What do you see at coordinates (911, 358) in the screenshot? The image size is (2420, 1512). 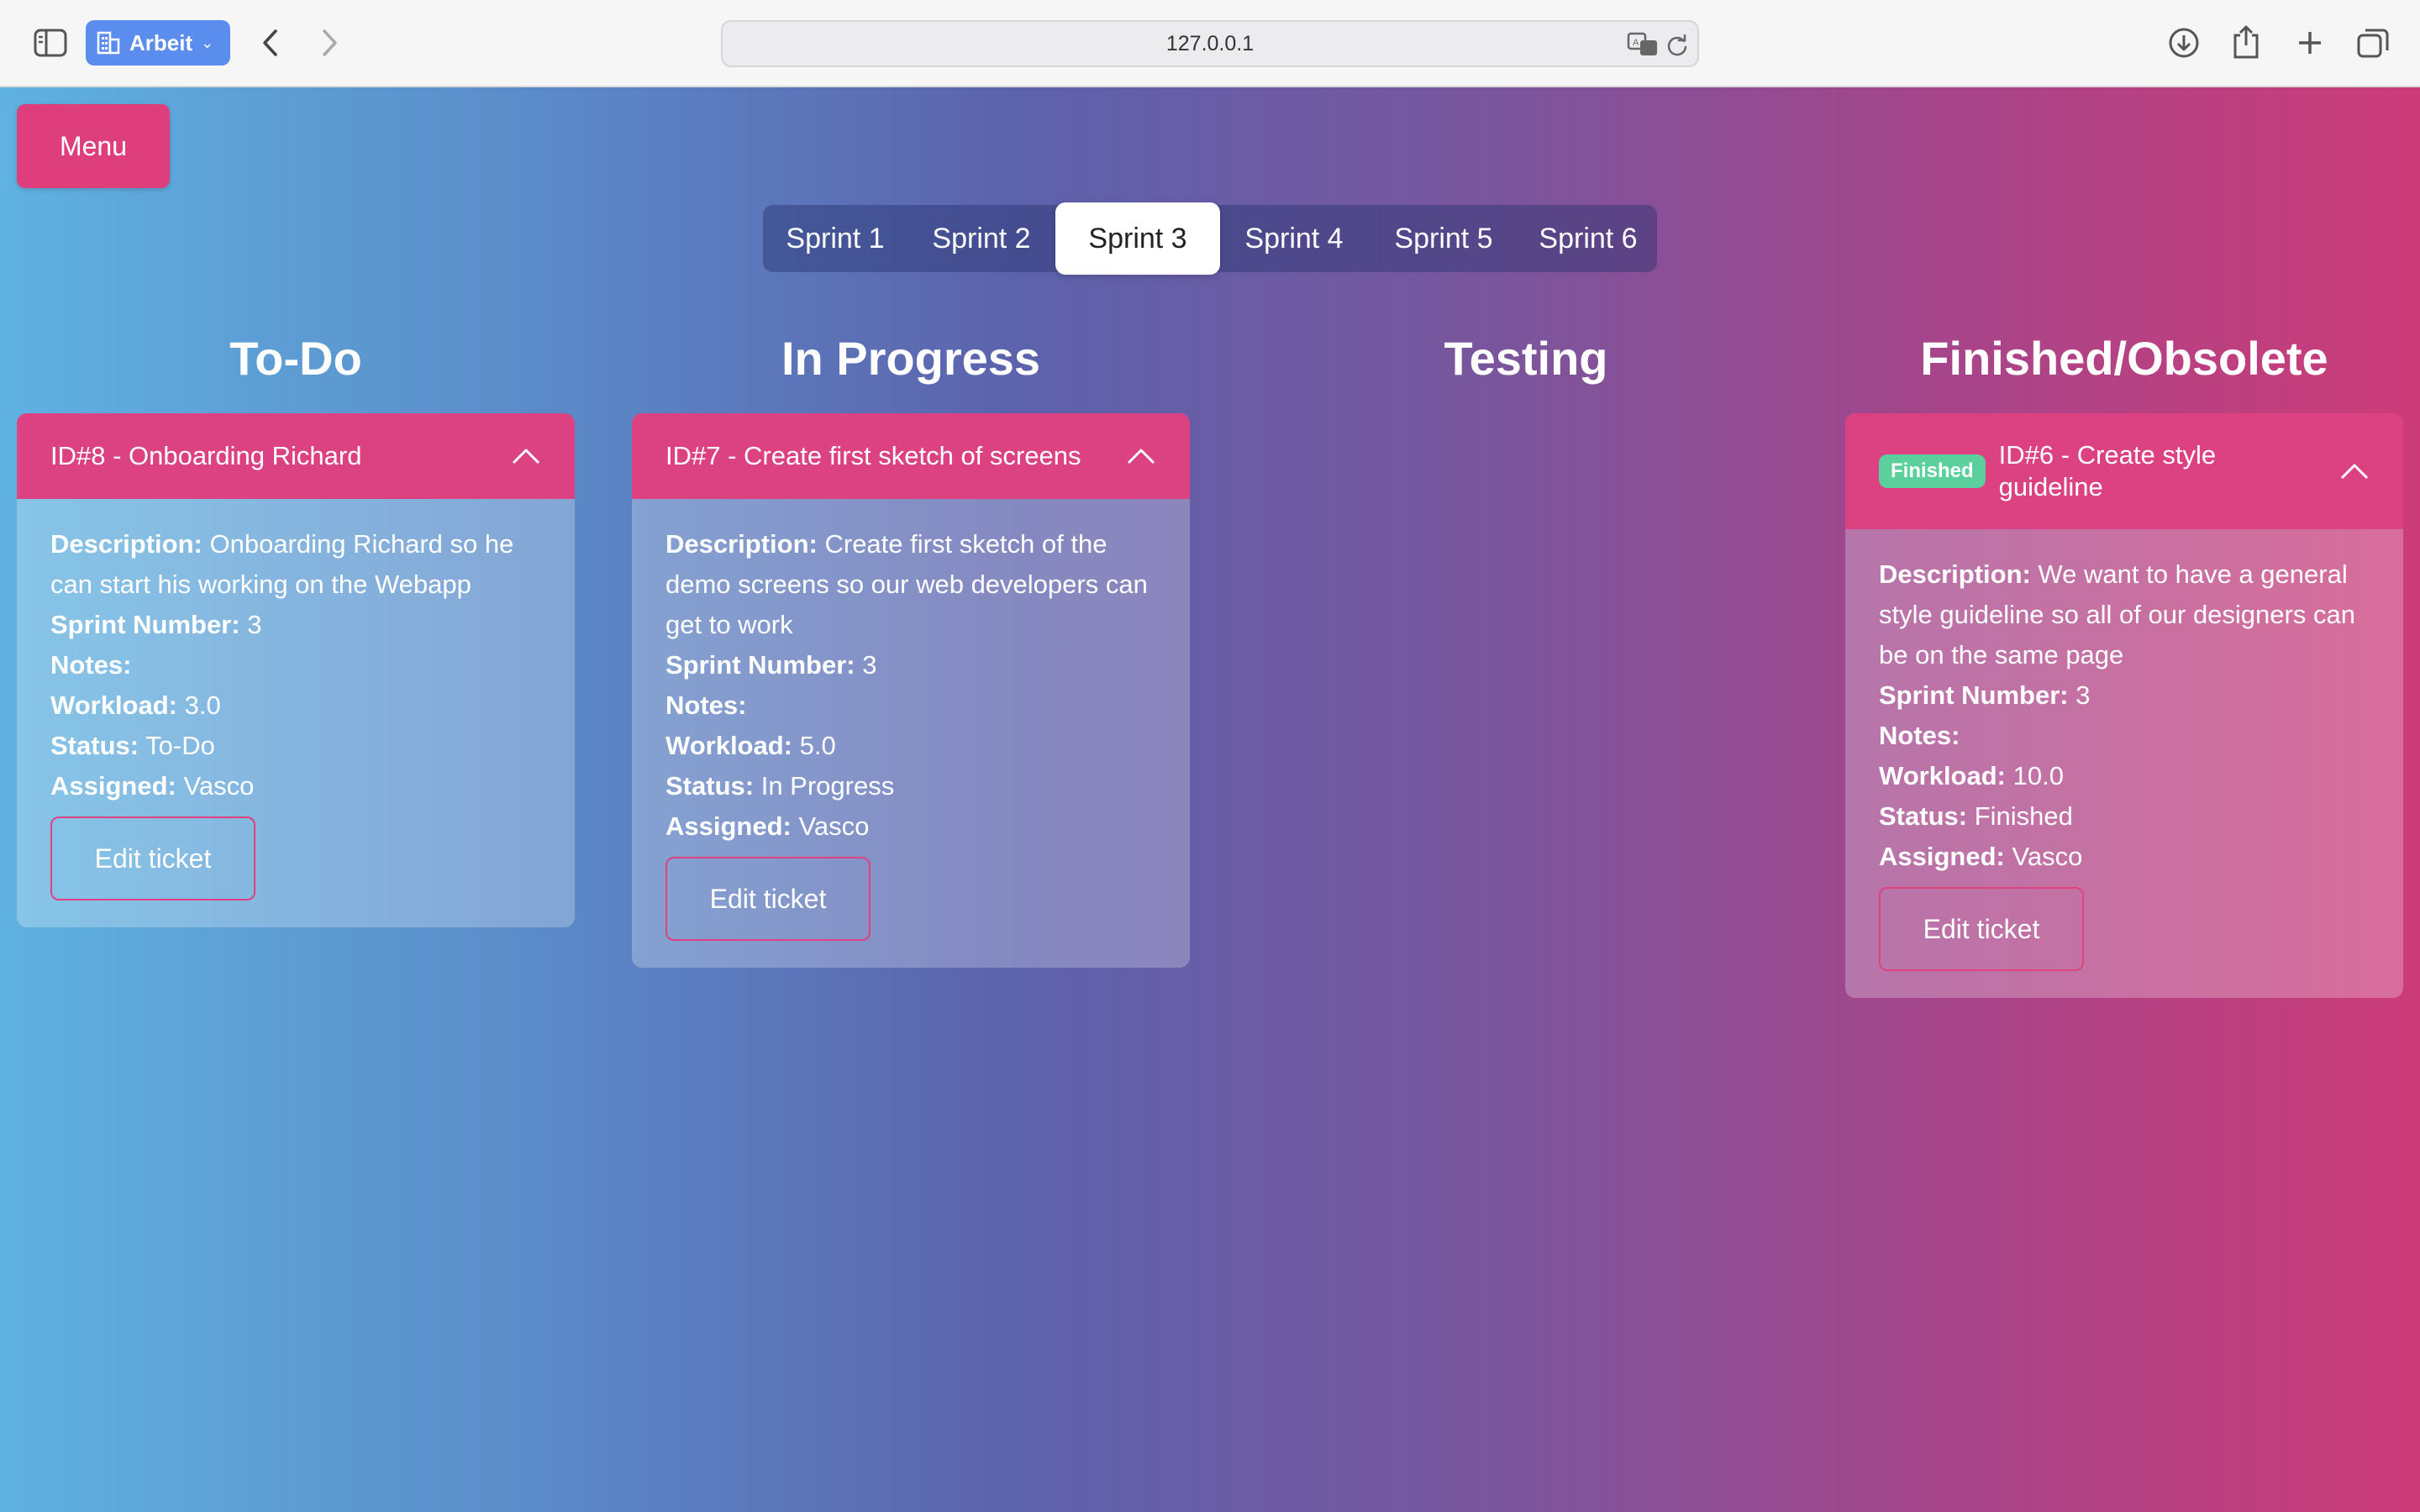 I see `column-title-in-progress: In Progress` at bounding box center [911, 358].